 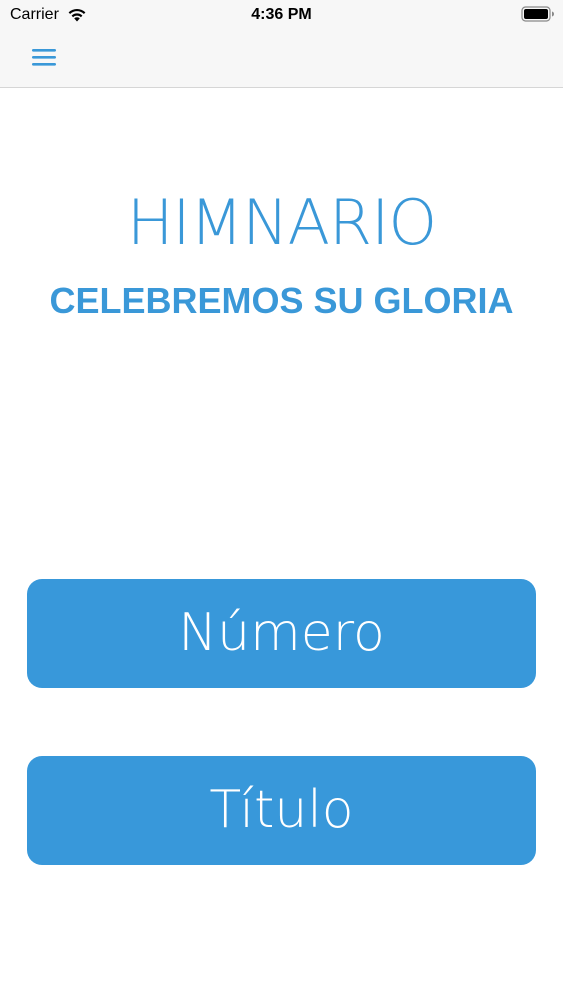 I want to click on status-time: 4:36 PM, so click(x=281, y=14).